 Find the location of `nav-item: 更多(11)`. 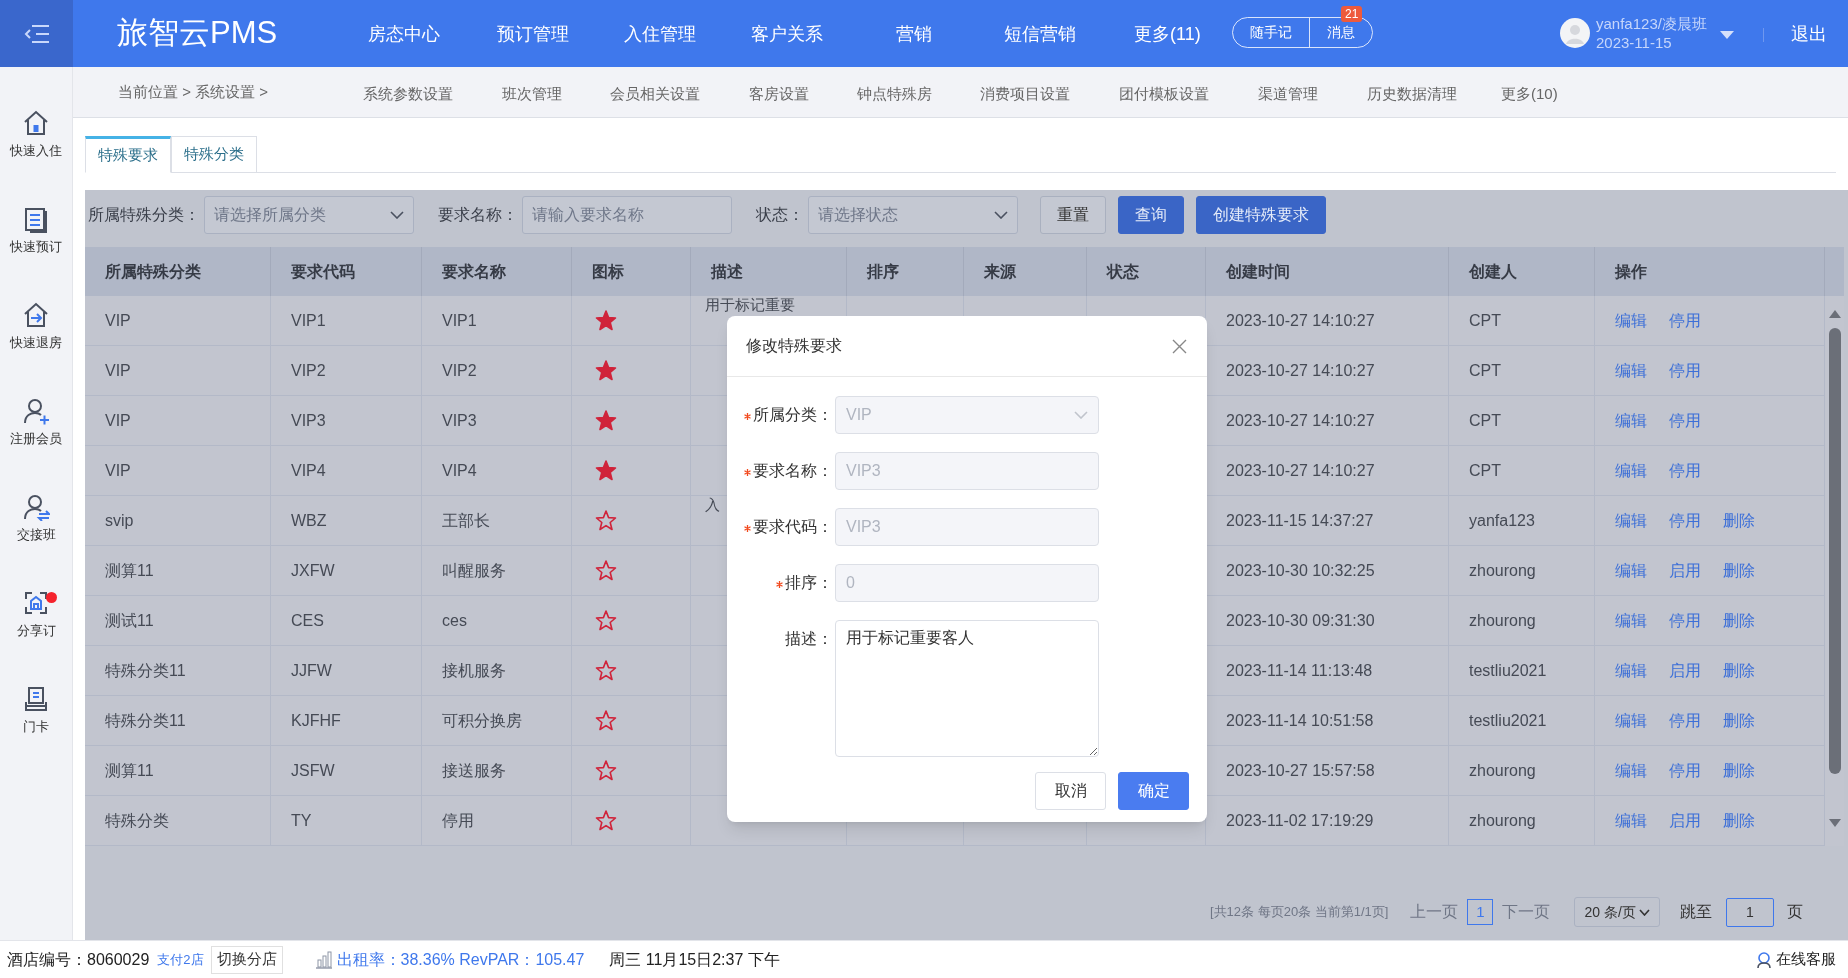

nav-item: 更多(11) is located at coordinates (1167, 34).